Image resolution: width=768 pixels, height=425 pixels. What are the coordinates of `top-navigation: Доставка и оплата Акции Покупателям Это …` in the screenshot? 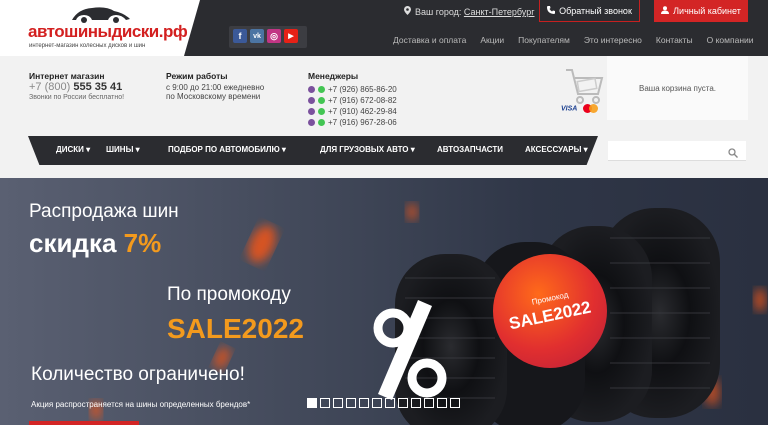 It's located at (580, 40).